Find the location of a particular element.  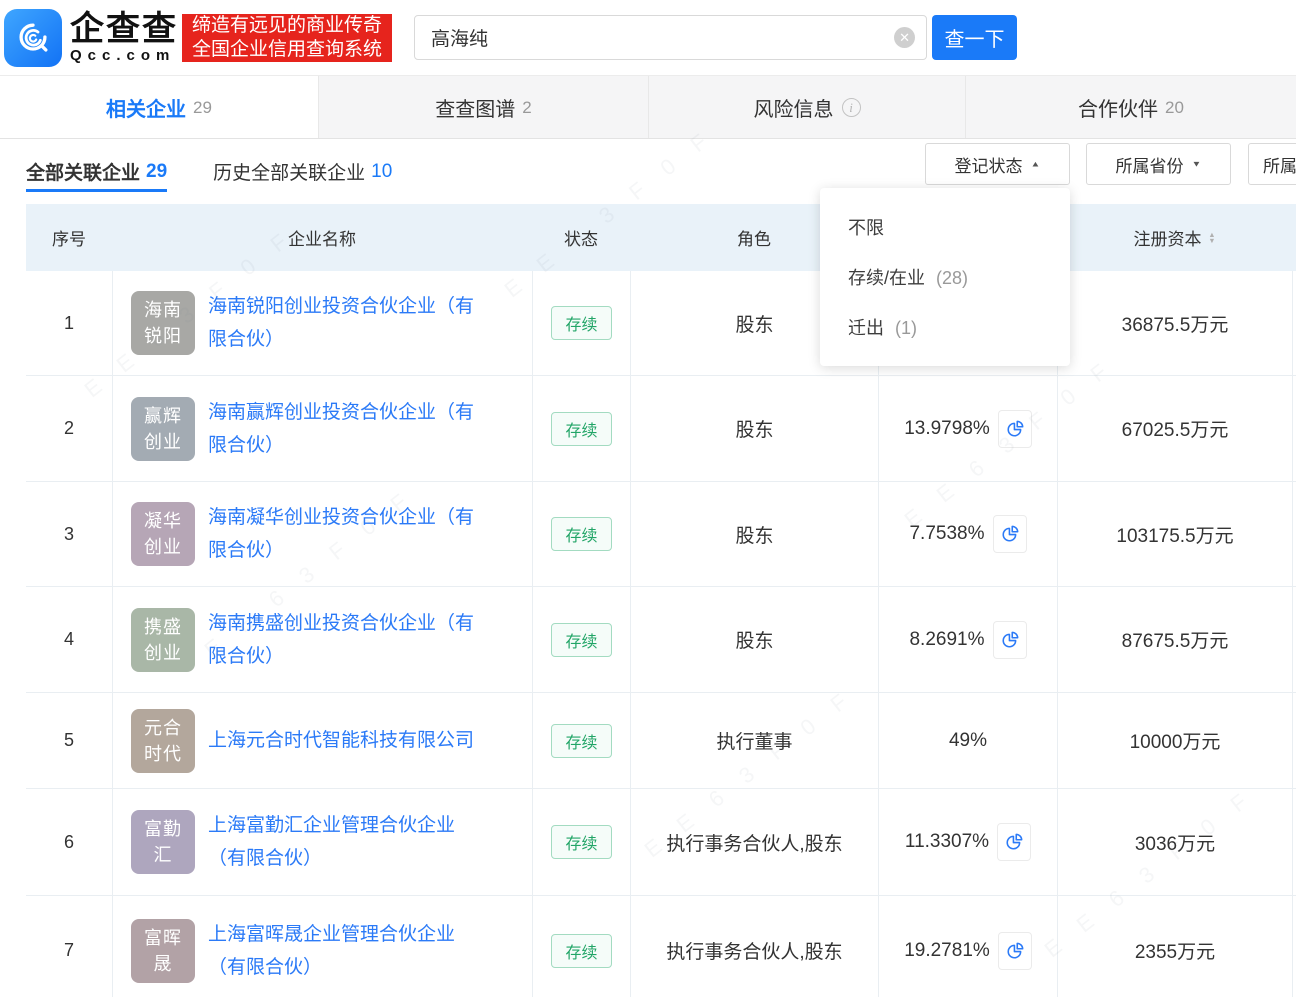

company-avatar: 富勤 汇 is located at coordinates (163, 842).